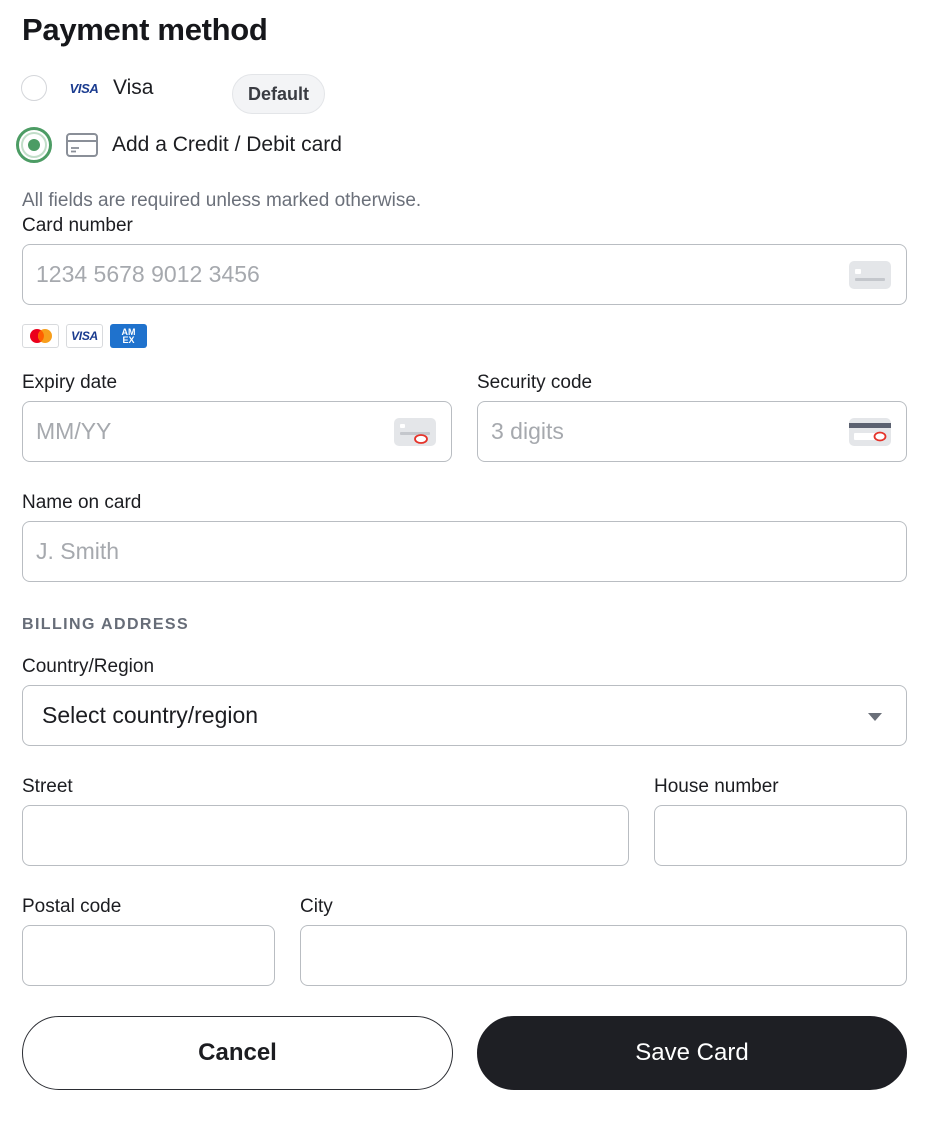 This screenshot has height=1132, width=936. Describe the element at coordinates (133, 87) in the screenshot. I see `visa-option-label: Visa` at that location.